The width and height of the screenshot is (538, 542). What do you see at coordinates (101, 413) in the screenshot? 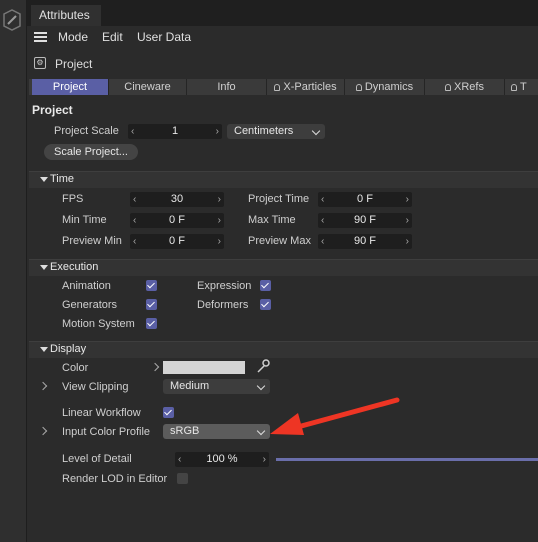
I see `linear-workflow-label: Linear Workflow` at bounding box center [101, 413].